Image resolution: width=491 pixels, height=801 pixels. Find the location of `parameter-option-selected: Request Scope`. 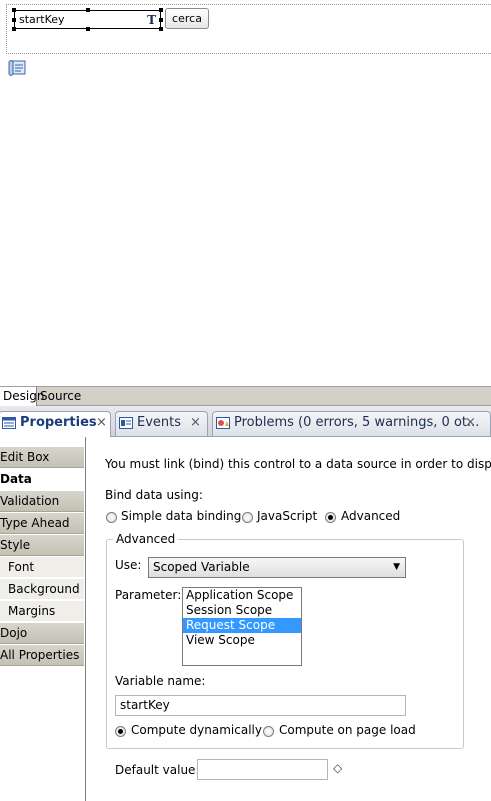

parameter-option-selected: Request Scope is located at coordinates (242, 625).